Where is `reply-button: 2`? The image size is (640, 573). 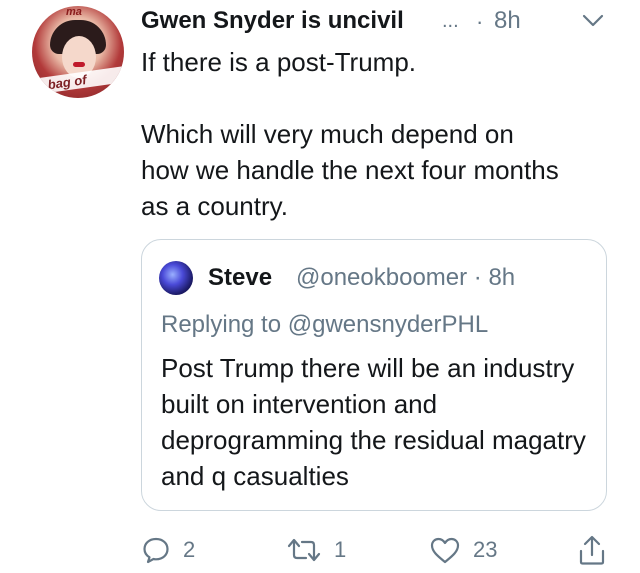
reply-button: 2 is located at coordinates (168, 550).